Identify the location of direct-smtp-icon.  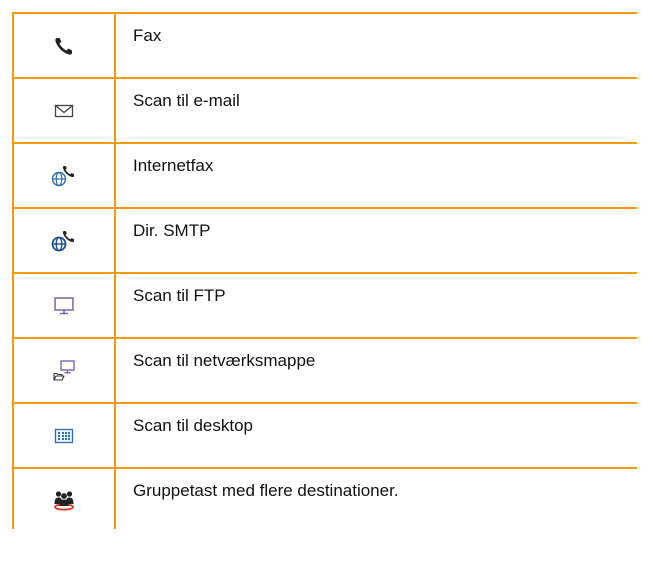
(64, 241).